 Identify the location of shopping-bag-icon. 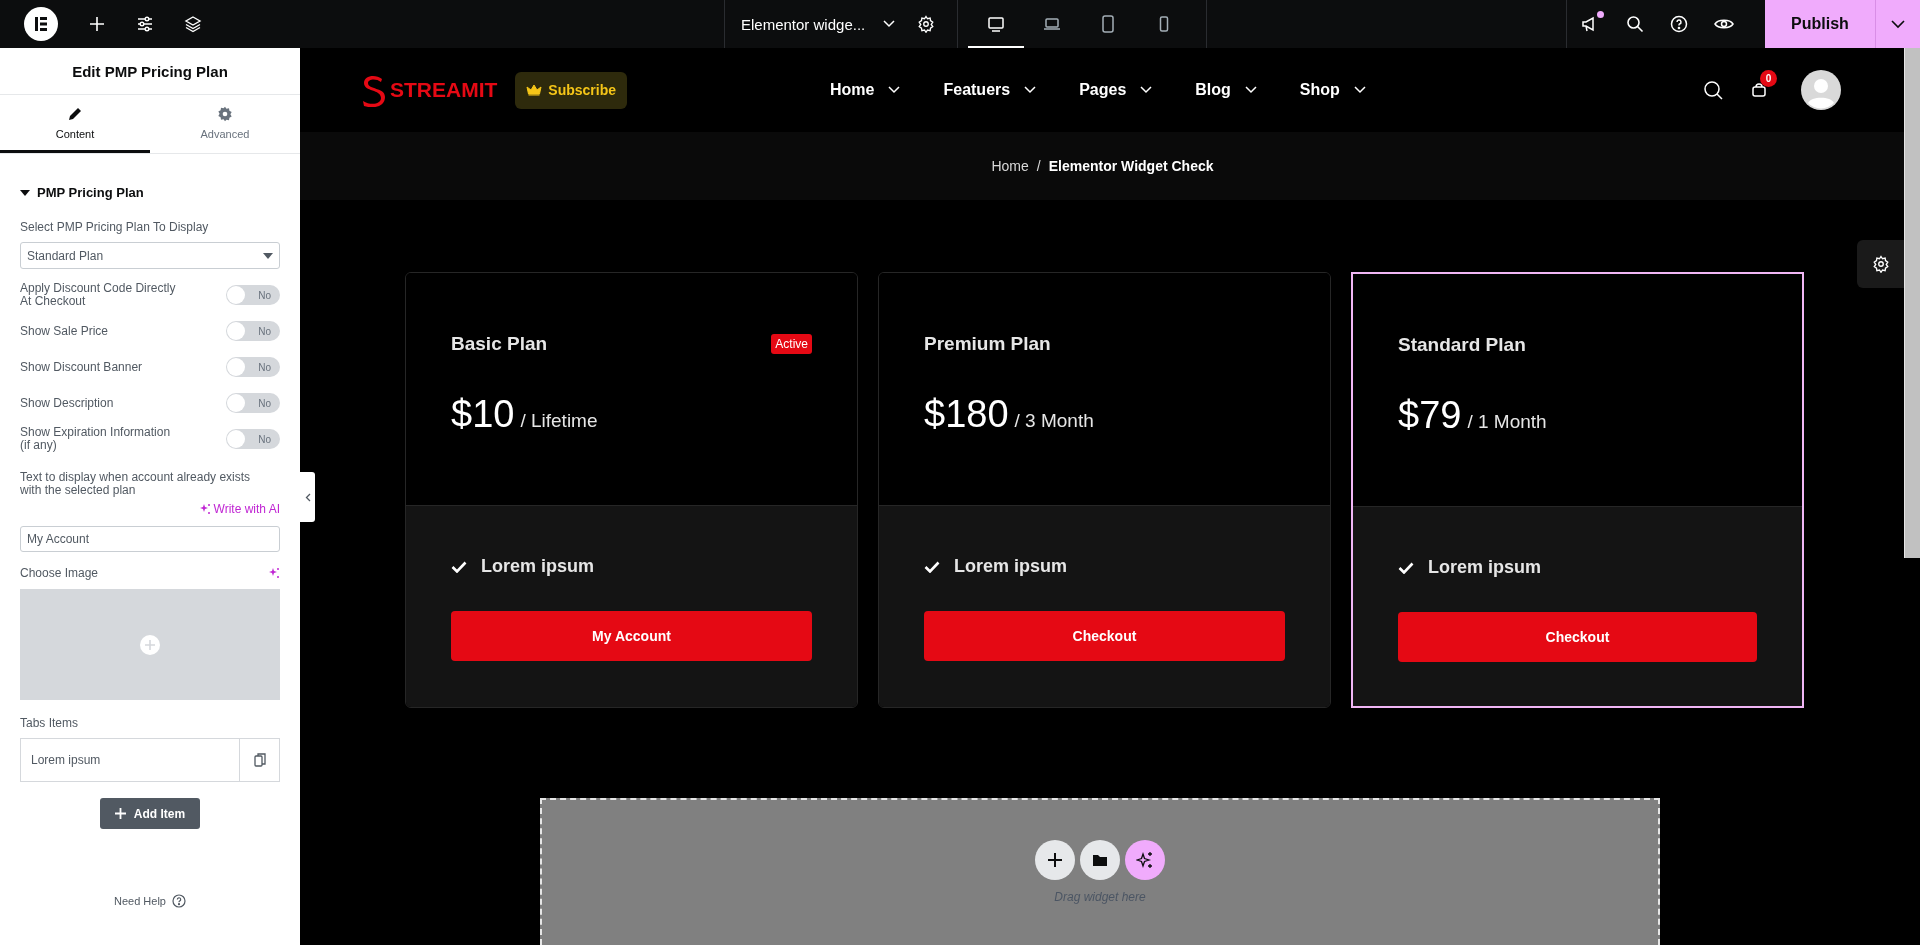
(1759, 90).